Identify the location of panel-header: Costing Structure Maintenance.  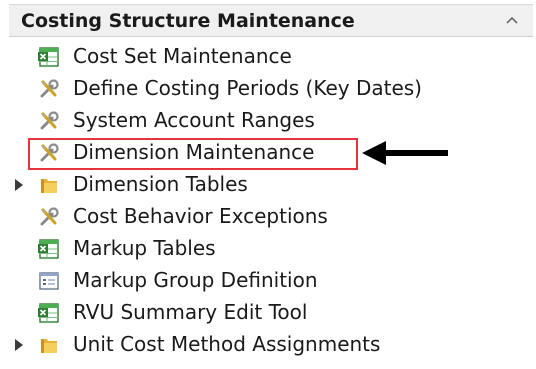
(271, 20).